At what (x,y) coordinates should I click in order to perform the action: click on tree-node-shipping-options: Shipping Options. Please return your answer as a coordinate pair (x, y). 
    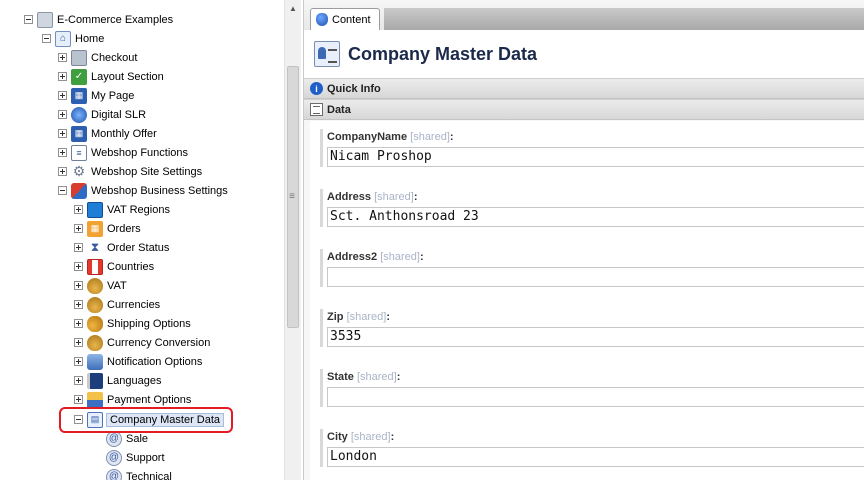
    Looking at the image, I should click on (133, 323).